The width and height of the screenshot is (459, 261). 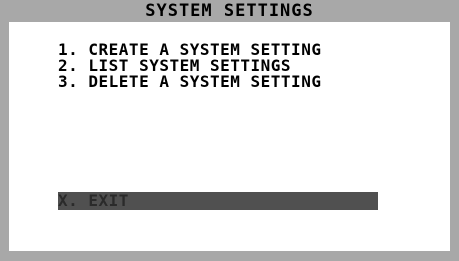 What do you see at coordinates (229, 11) in the screenshot?
I see `window-title: SYSTEM SETTINGS` at bounding box center [229, 11].